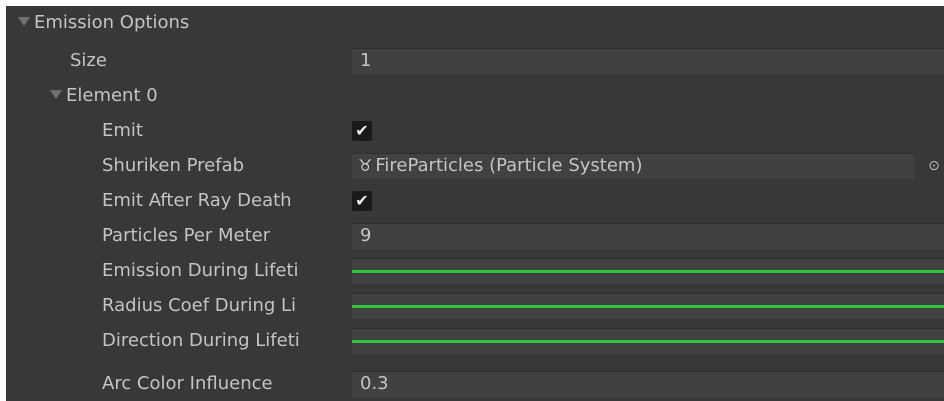 The width and height of the screenshot is (944, 401). I want to click on shuriken-prefab-field: ♉ FireParticles (Particle System), so click(633, 166).